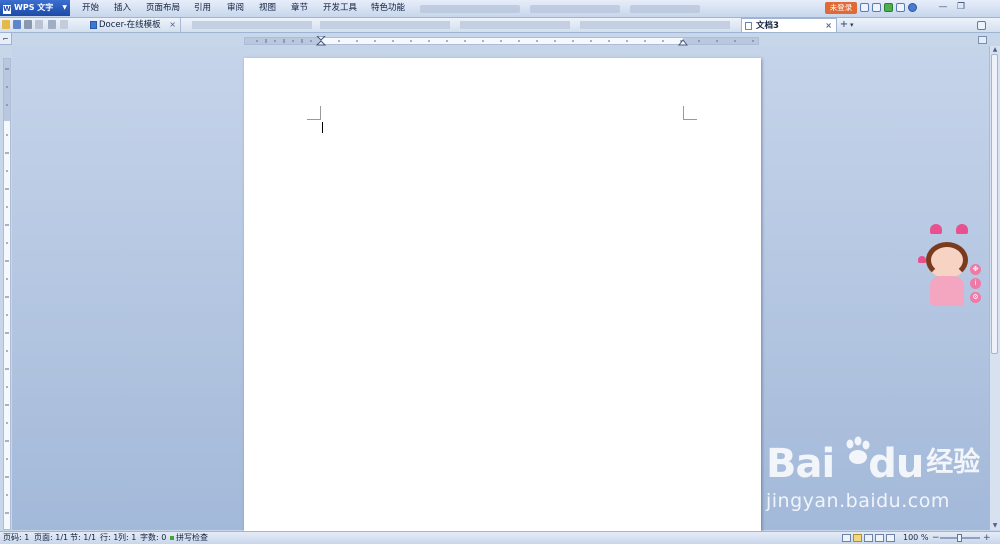 The width and height of the screenshot is (1000, 544). I want to click on tab-document3: 文档3 ×, so click(789, 25).